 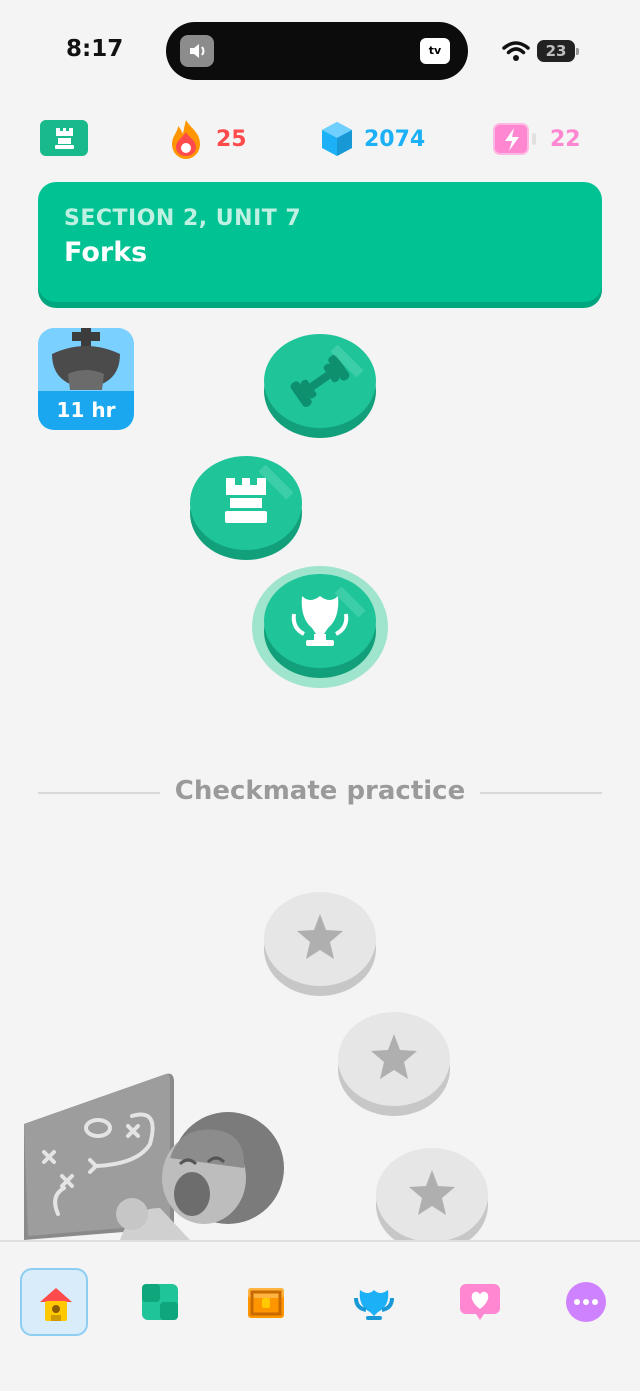 What do you see at coordinates (337, 139) in the screenshot?
I see `gem-icon` at bounding box center [337, 139].